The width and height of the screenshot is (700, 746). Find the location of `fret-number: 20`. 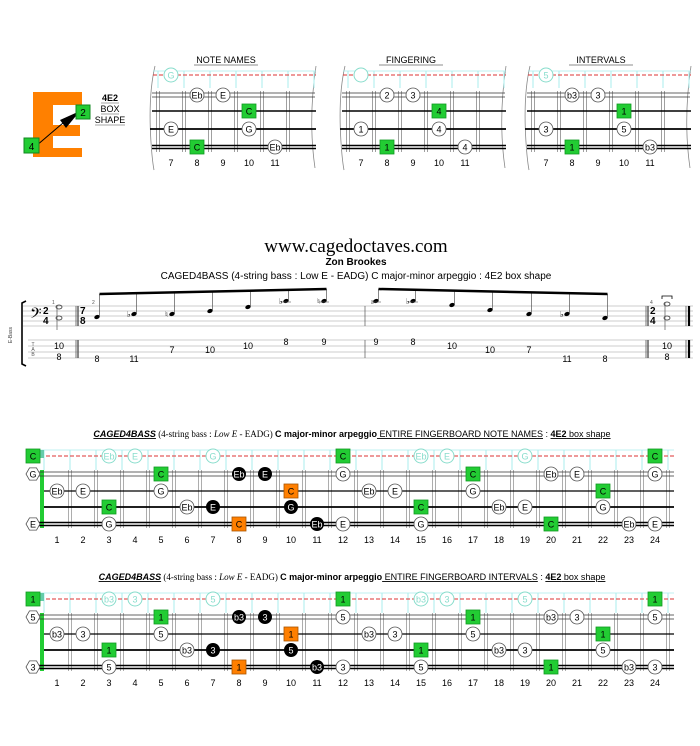

fret-number: 20 is located at coordinates (551, 683).